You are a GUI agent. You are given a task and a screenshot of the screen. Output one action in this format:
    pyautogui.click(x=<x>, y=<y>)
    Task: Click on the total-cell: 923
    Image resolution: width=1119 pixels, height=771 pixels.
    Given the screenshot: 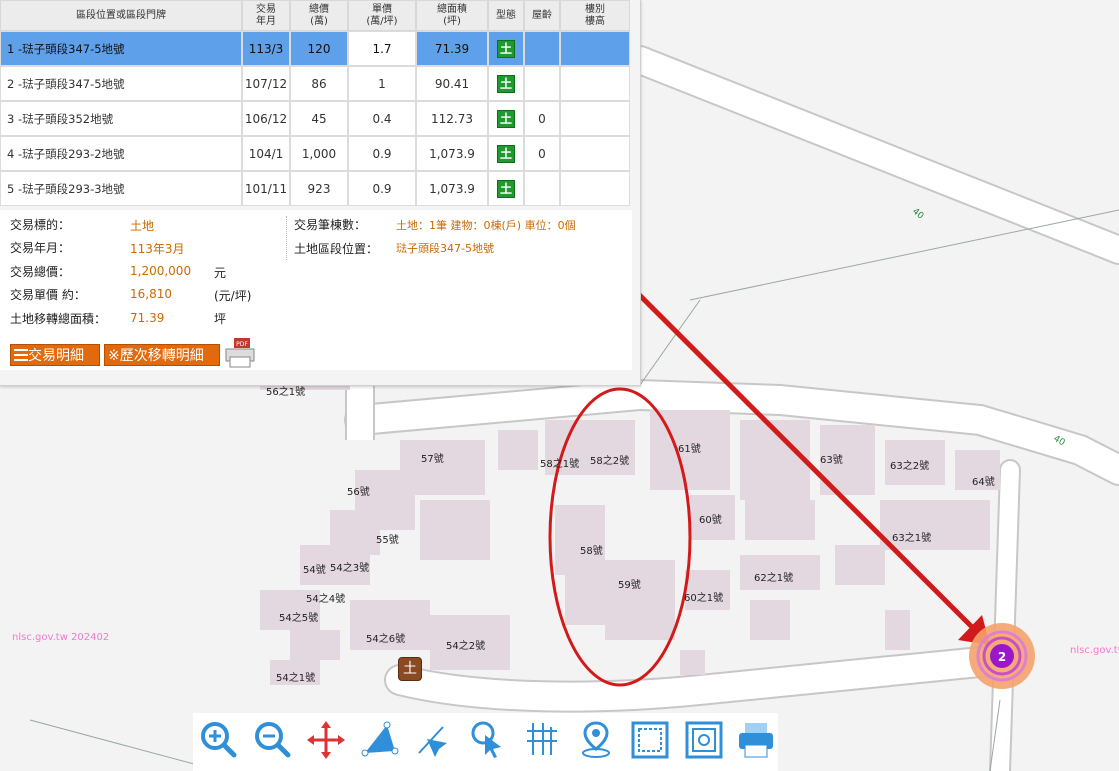 What is the action you would take?
    pyautogui.click(x=319, y=188)
    